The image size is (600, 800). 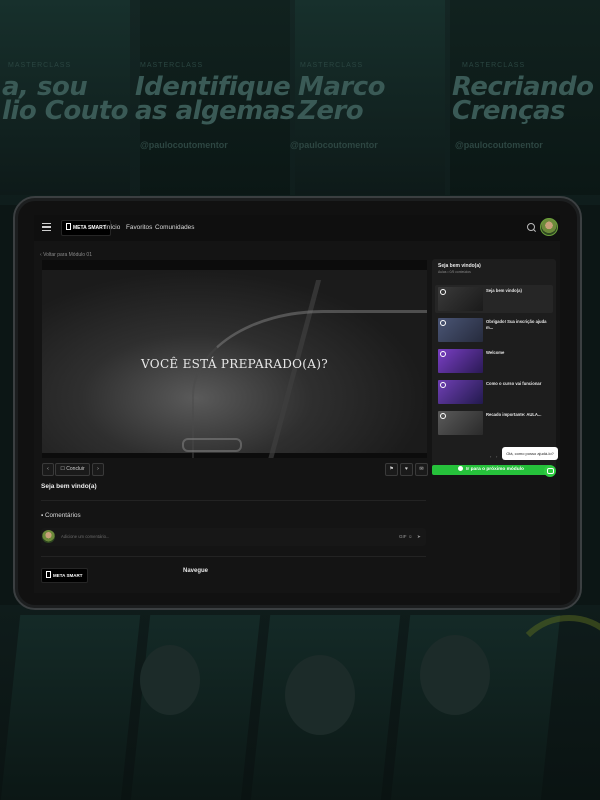 I want to click on chat-greeting-bubble: Olá, como posso ajudá-lo?, so click(x=530, y=453).